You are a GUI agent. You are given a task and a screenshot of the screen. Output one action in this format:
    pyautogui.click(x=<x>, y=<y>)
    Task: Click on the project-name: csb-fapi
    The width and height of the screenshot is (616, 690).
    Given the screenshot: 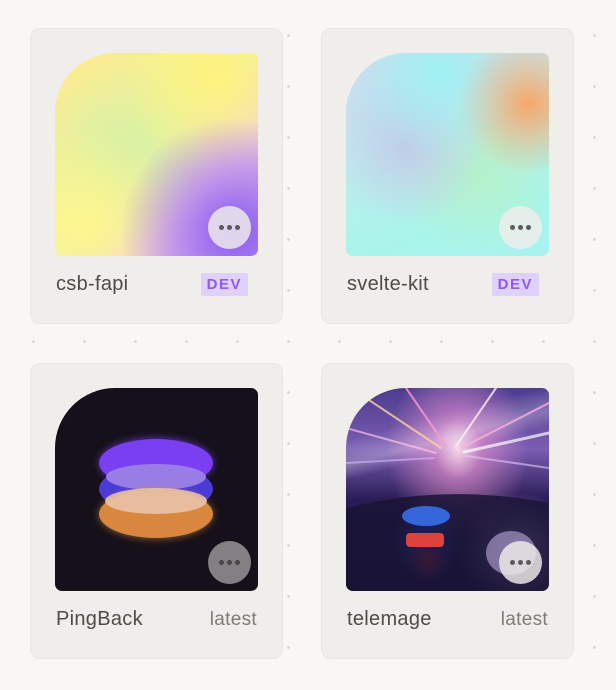 What is the action you would take?
    pyautogui.click(x=92, y=284)
    